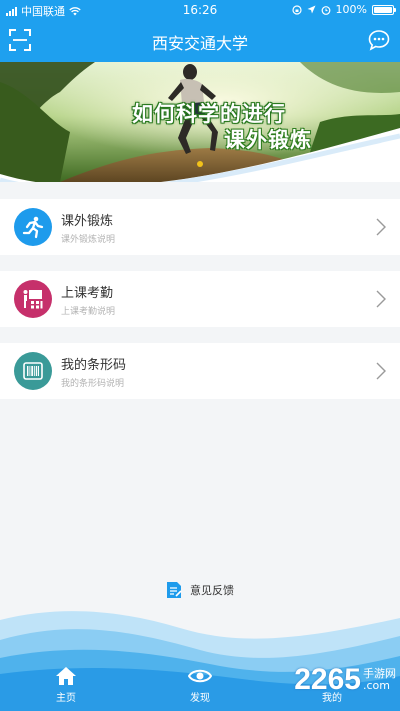 The image size is (400, 711). What do you see at coordinates (296, 9) in the screenshot?
I see `lock-rotation-icon` at bounding box center [296, 9].